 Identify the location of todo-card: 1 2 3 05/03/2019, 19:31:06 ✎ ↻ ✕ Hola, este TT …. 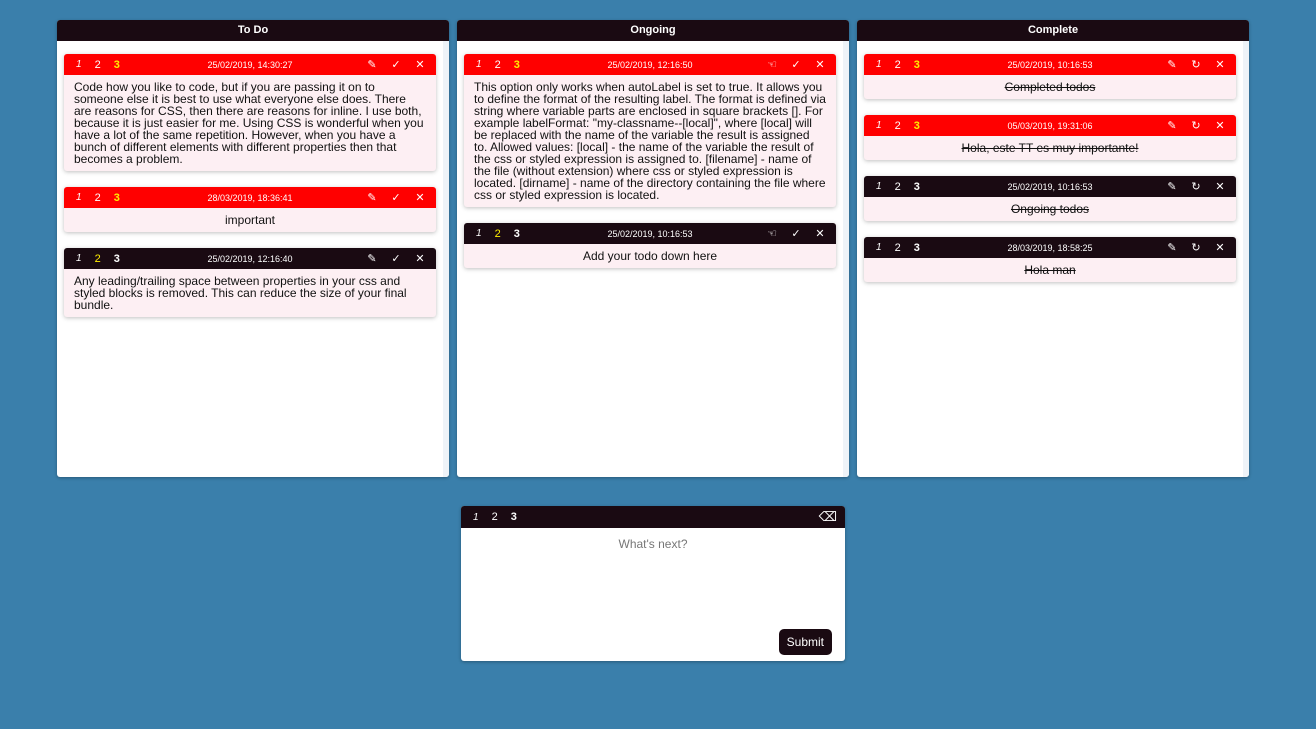
(1050, 137).